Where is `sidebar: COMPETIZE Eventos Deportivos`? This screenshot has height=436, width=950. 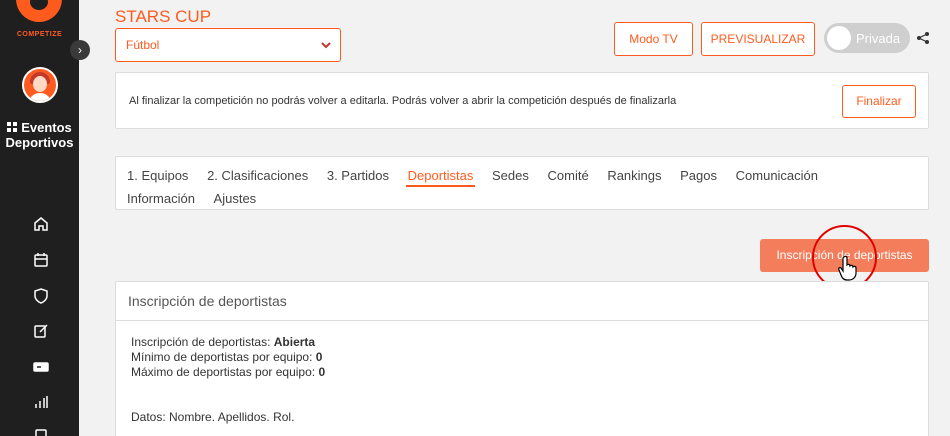 sidebar: COMPETIZE Eventos Deportivos is located at coordinates (39, 218).